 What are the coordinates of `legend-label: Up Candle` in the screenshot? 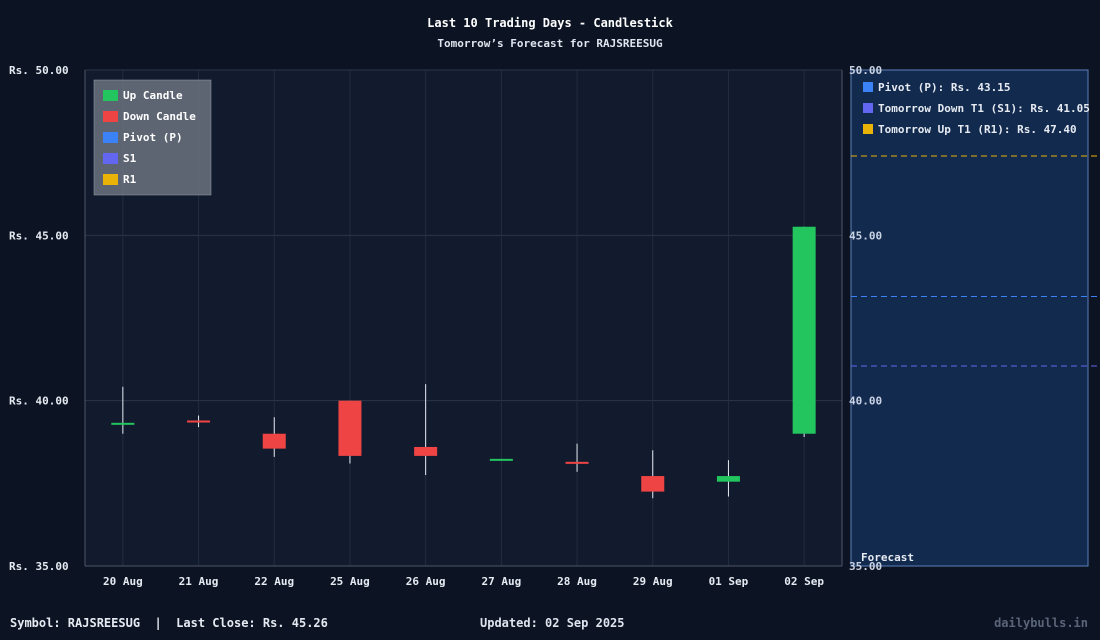 It's located at (153, 95).